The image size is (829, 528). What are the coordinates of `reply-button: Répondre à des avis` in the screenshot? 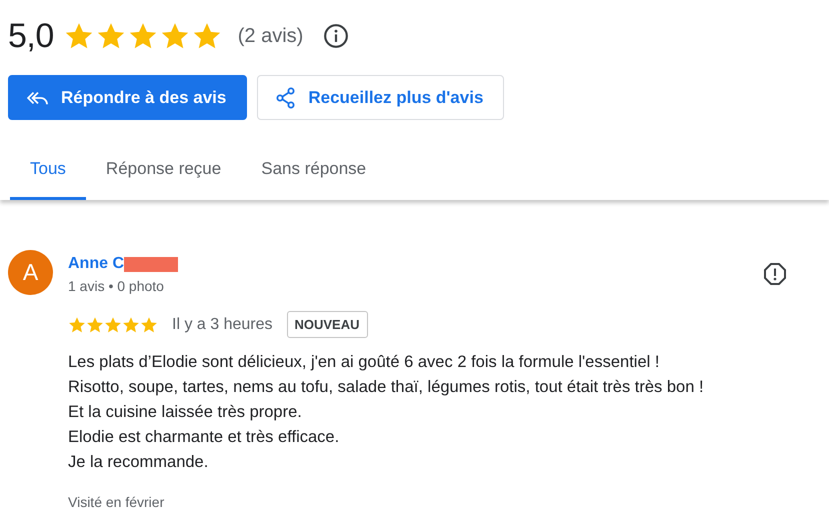 It's located at (128, 97).